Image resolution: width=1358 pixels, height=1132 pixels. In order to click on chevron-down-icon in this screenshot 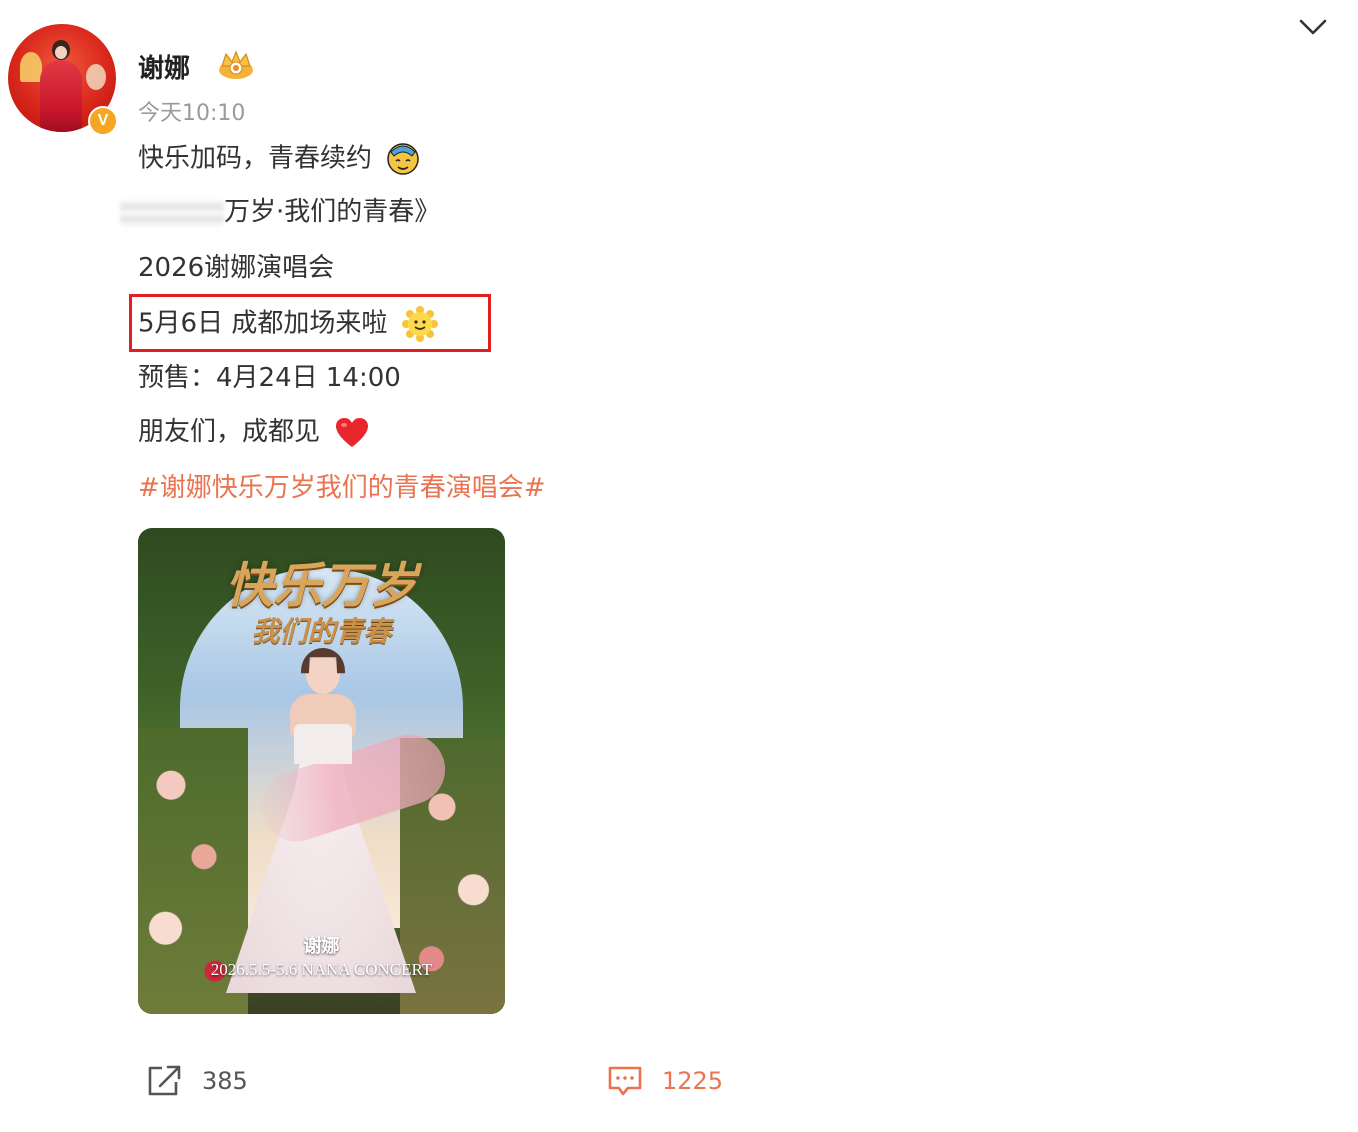, I will do `click(1313, 27)`.